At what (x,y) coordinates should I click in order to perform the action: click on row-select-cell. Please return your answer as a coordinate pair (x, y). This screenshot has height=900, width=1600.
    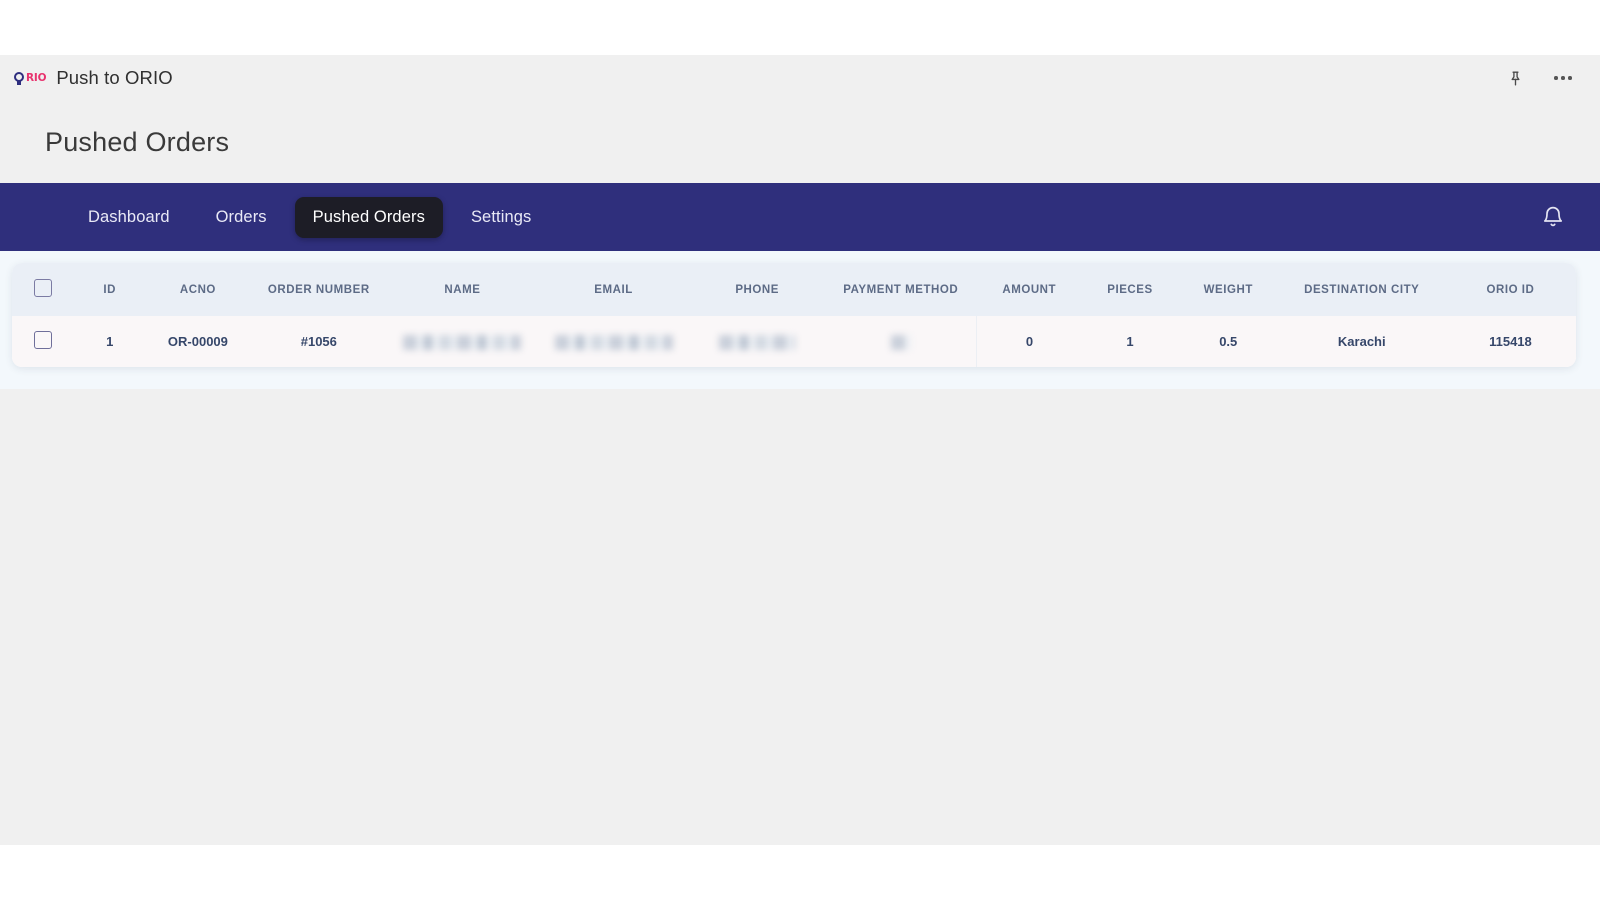
    Looking at the image, I should click on (43, 341).